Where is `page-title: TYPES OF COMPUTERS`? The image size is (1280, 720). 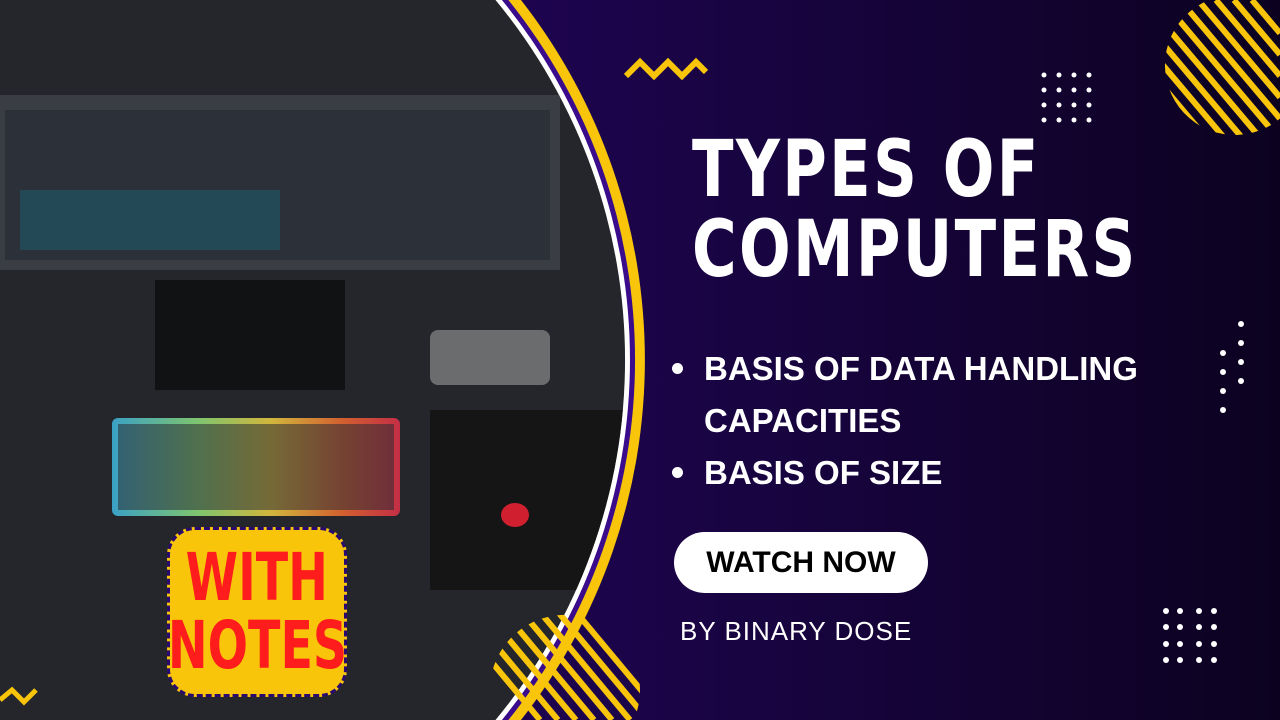 page-title: TYPES OF COMPUTERS is located at coordinates (915, 210).